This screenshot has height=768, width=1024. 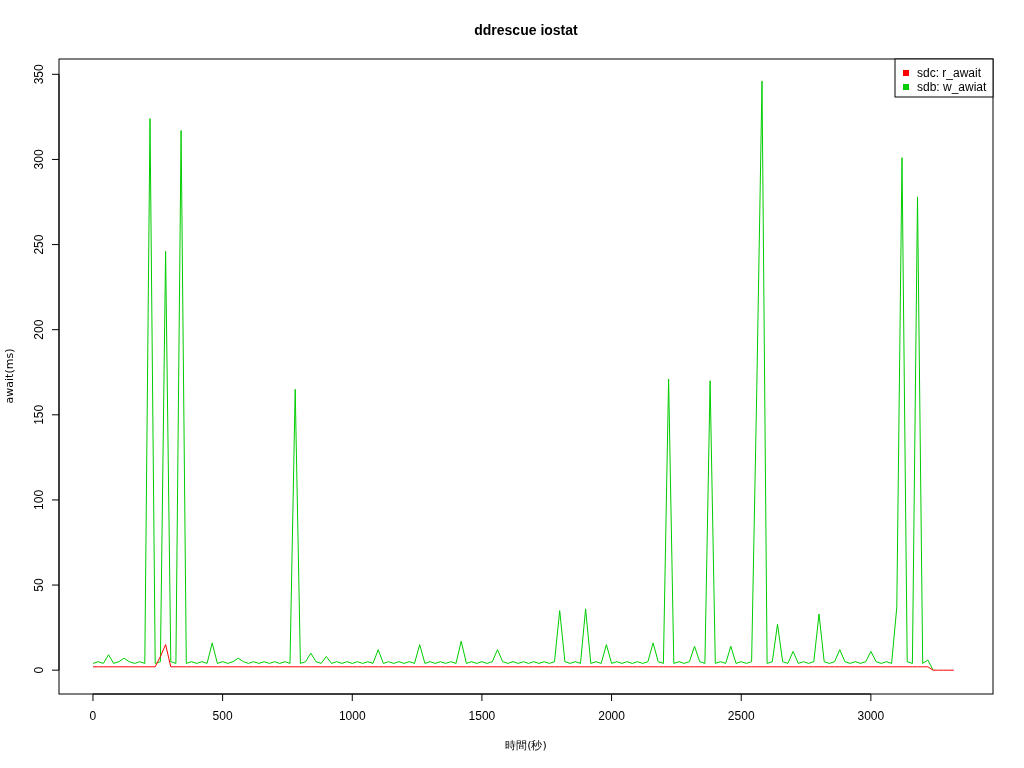 What do you see at coordinates (482, 716) in the screenshot?
I see `tick-label: 1500` at bounding box center [482, 716].